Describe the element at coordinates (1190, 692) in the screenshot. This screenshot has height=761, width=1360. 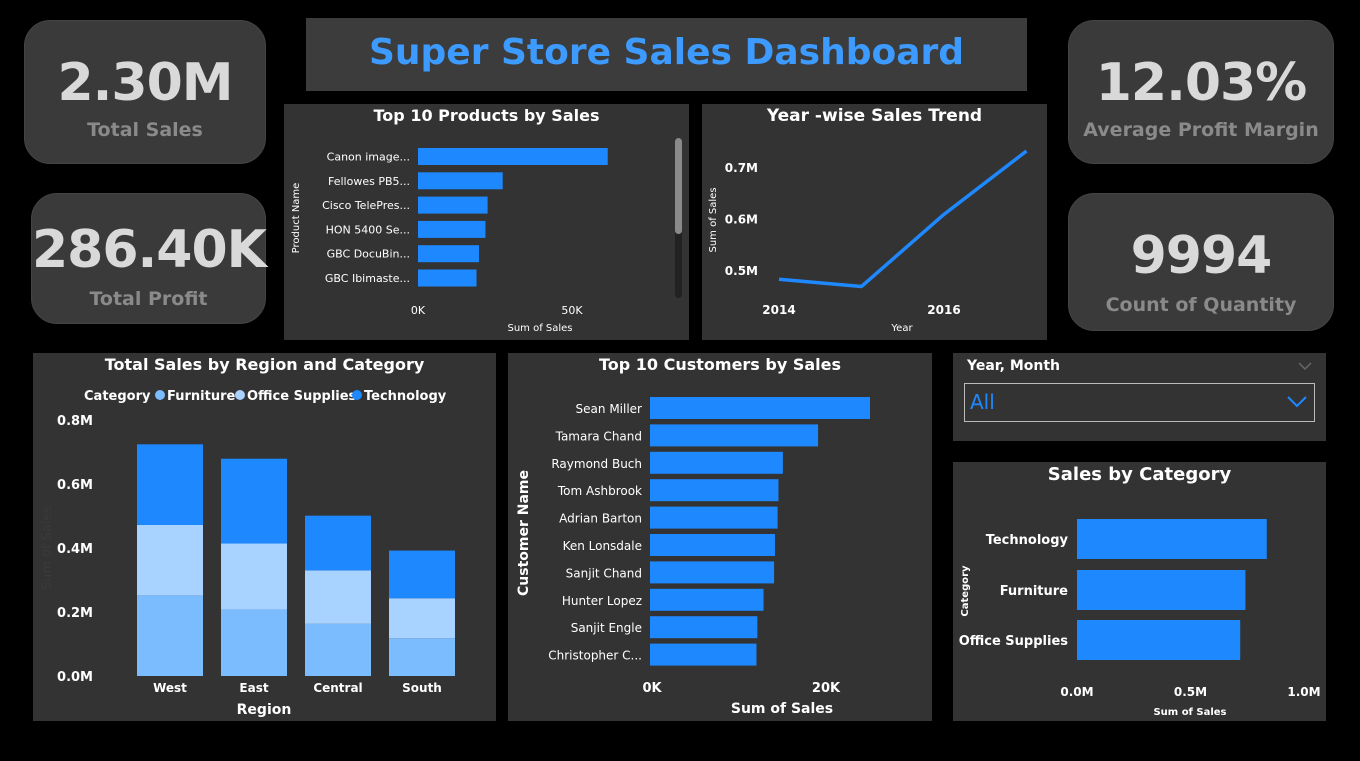
I see `x-tick-label: 0.5M` at that location.